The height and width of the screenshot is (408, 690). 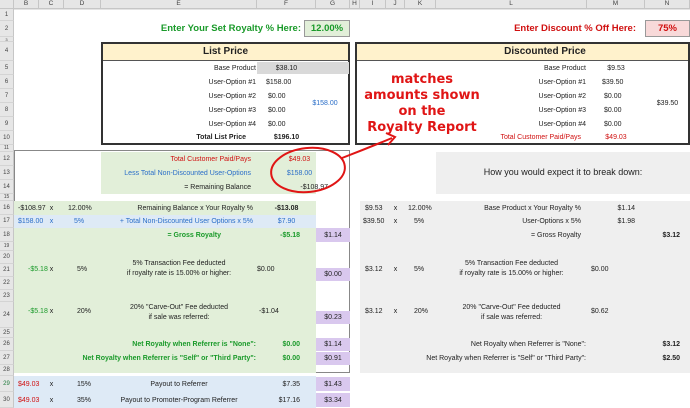 I want to click on annotation-drawing, so click(x=333, y=163).